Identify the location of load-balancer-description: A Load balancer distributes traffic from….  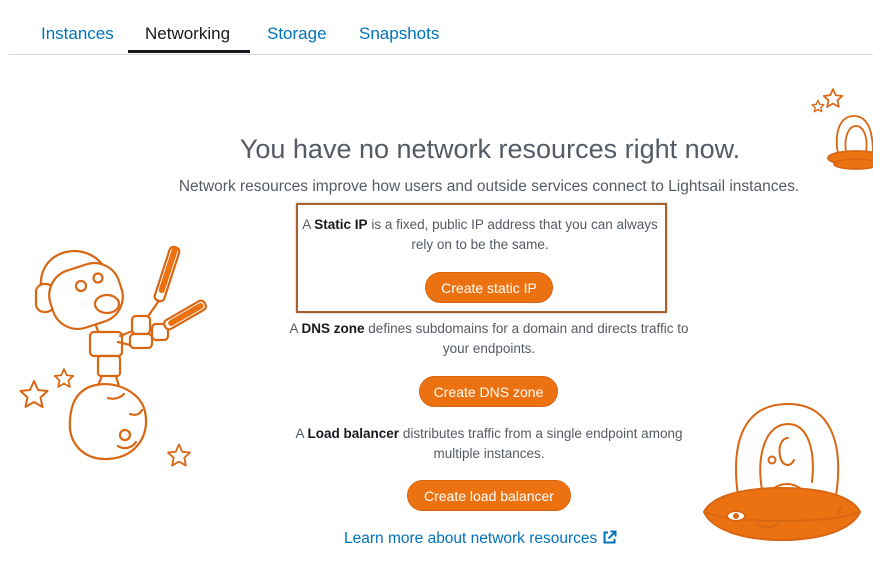
(489, 443).